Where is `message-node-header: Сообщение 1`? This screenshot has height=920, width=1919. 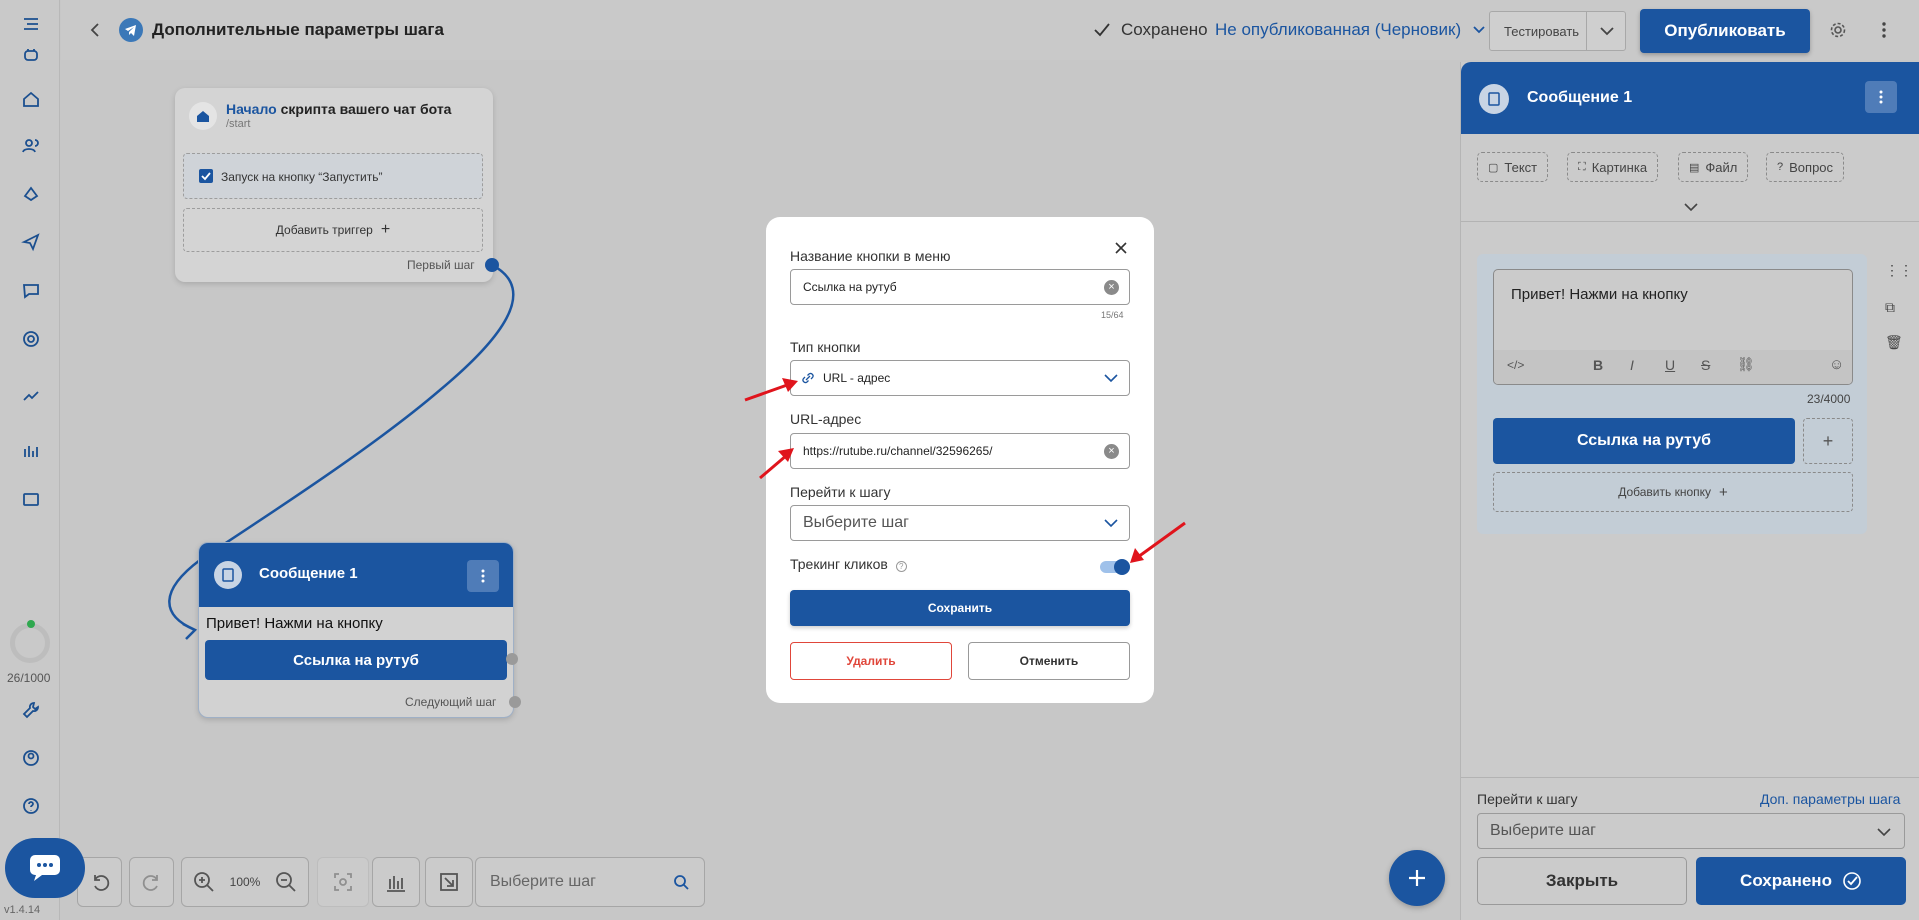
message-node-header: Сообщение 1 is located at coordinates (356, 575).